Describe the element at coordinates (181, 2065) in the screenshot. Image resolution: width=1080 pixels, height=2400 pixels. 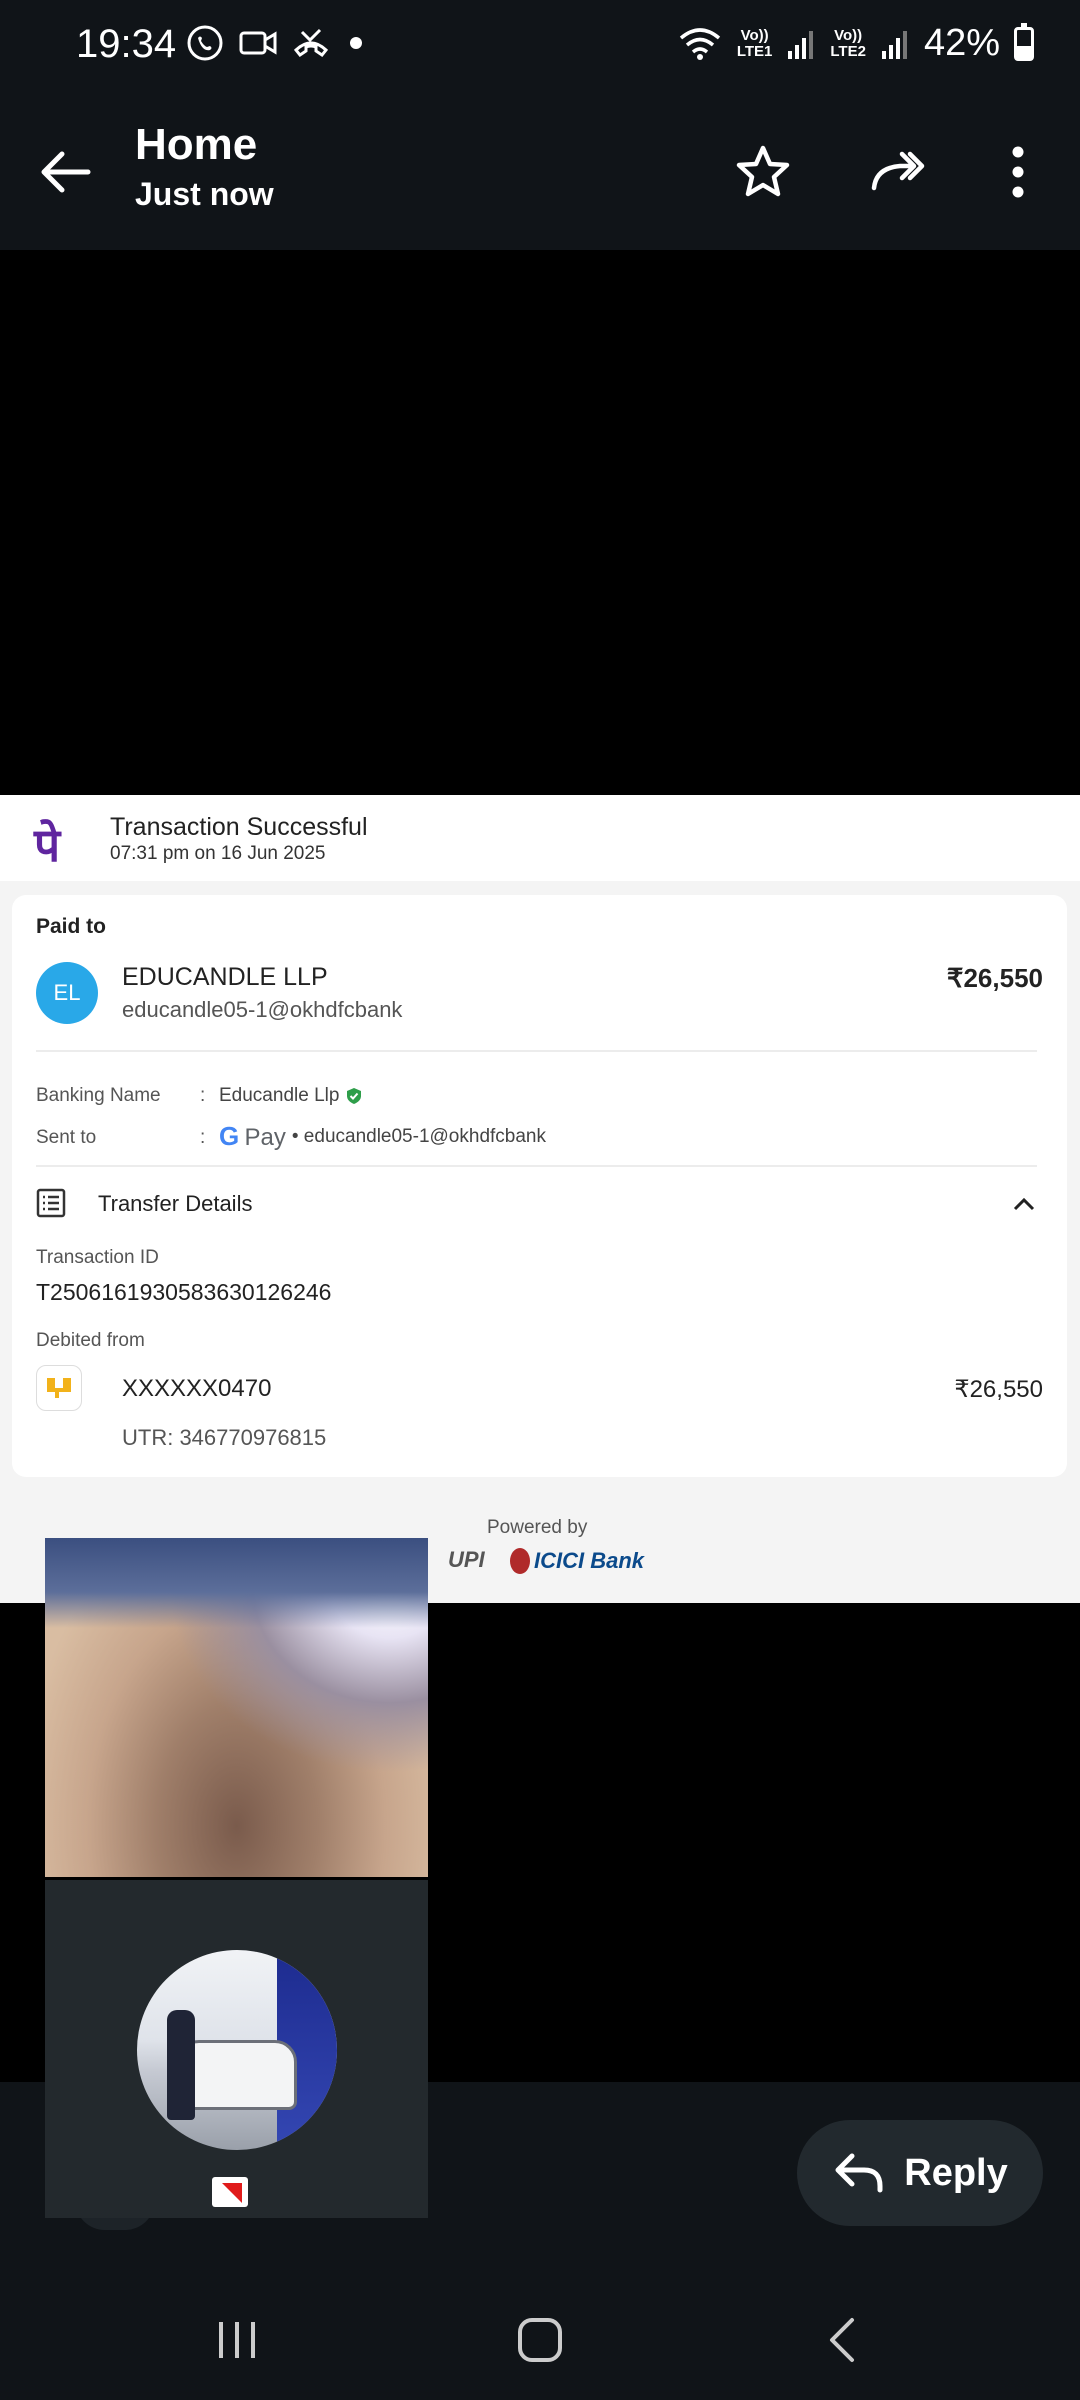
I see `remote-avatar-person` at that location.